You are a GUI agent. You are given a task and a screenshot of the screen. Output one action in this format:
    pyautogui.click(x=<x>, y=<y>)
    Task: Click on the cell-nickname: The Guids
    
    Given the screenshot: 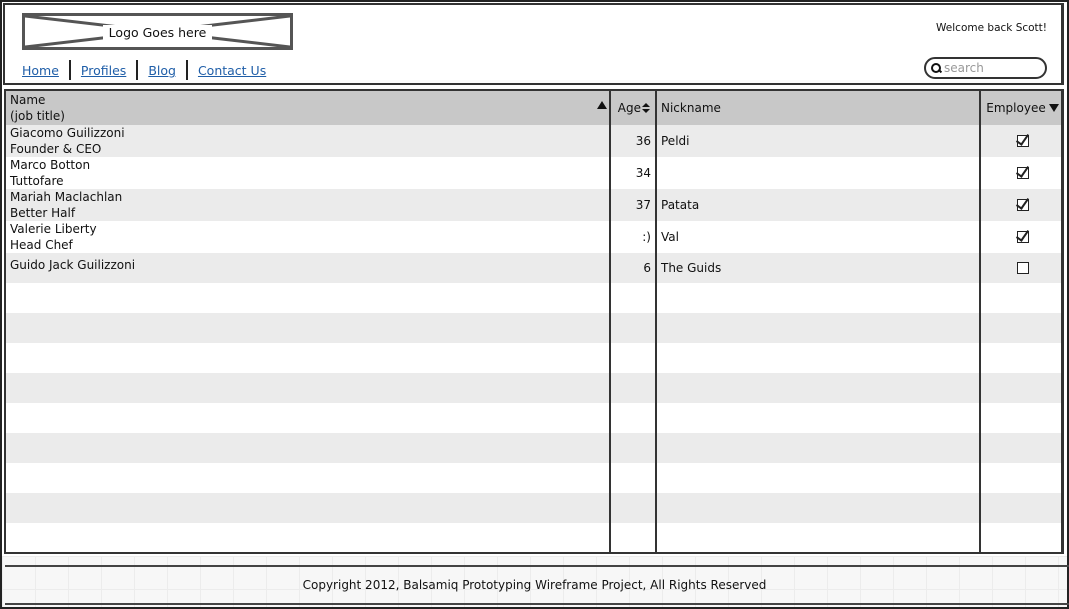 What is the action you would take?
    pyautogui.click(x=691, y=268)
    